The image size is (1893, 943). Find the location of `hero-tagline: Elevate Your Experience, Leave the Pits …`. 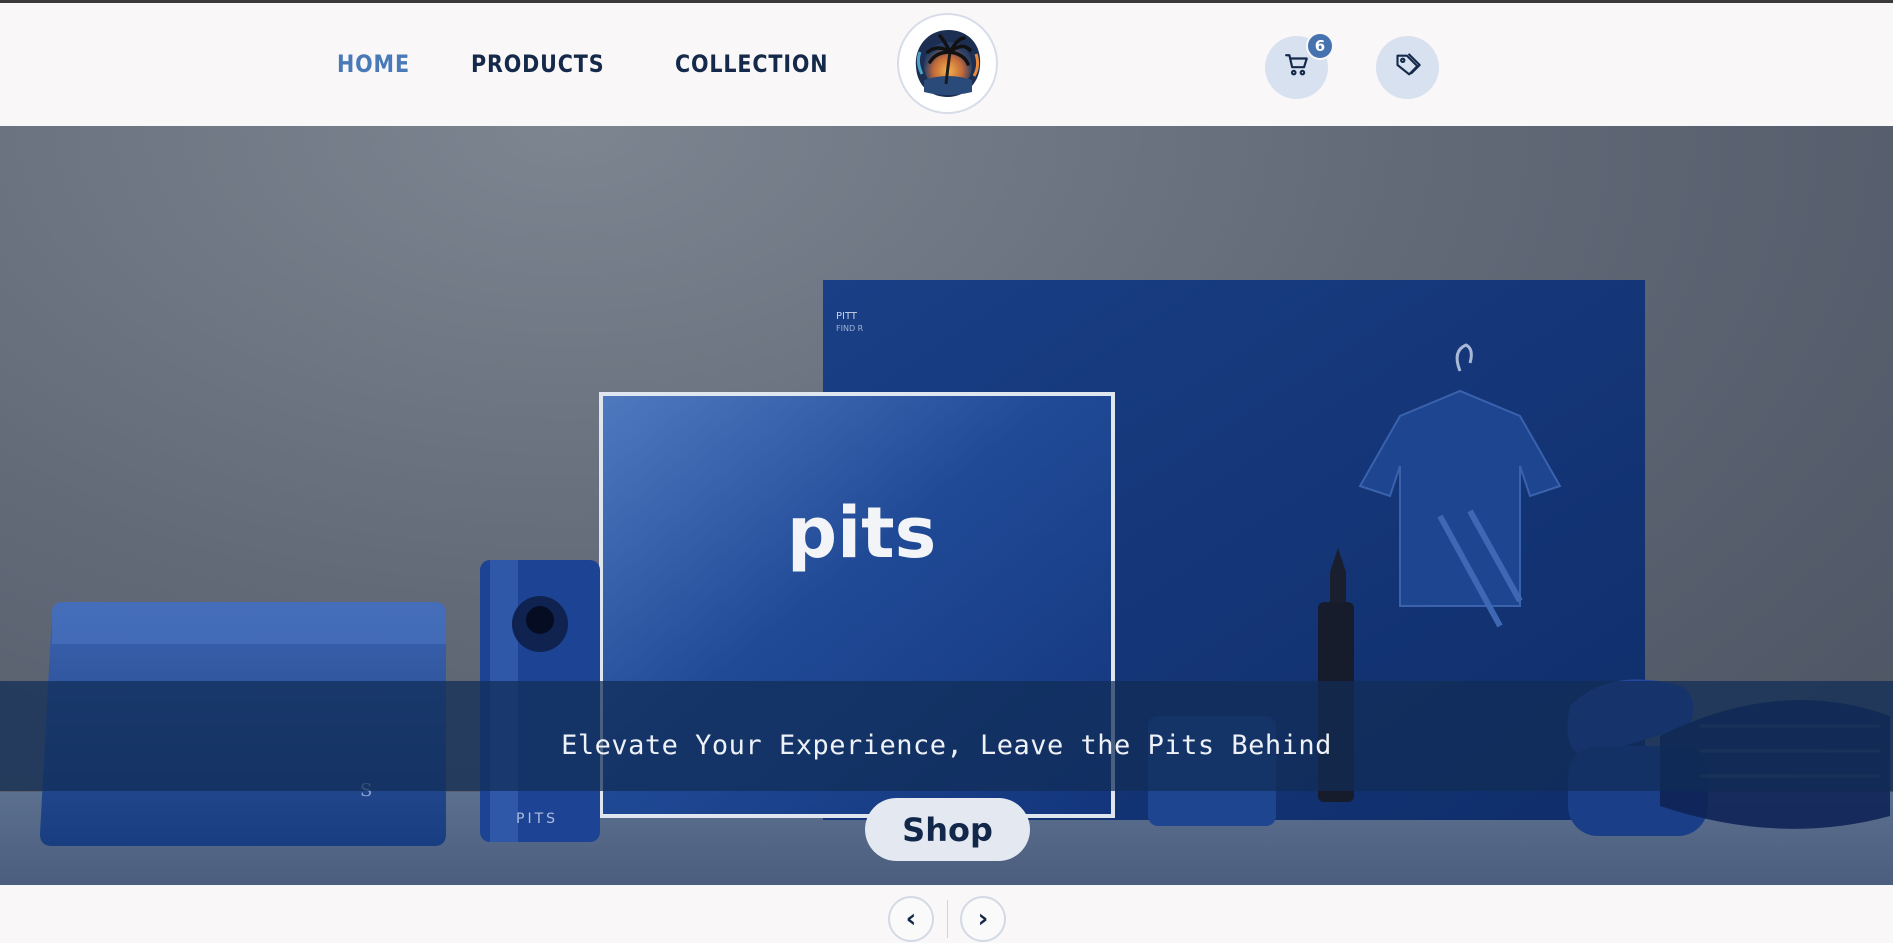

hero-tagline: Elevate Your Experience, Leave the Pits … is located at coordinates (946, 745).